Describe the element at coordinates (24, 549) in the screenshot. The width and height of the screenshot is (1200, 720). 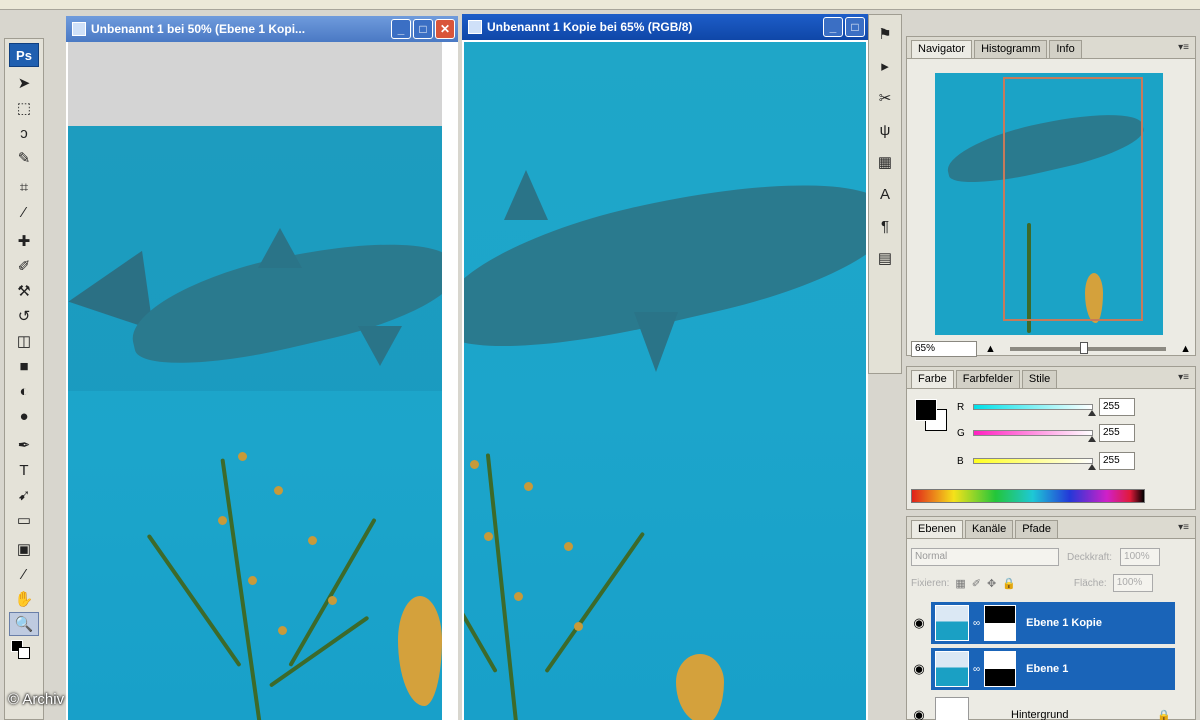
I see `notes-tool: ▣` at that location.